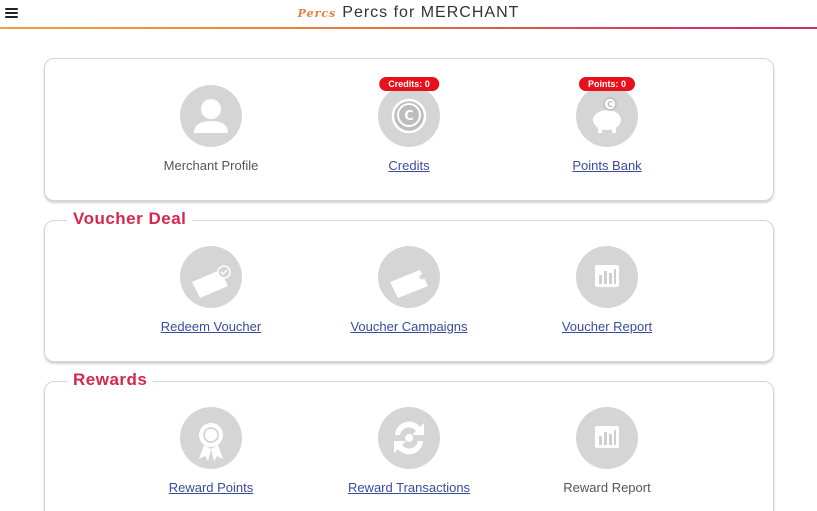 This screenshot has width=817, height=511. What do you see at coordinates (607, 487) in the screenshot?
I see `reward-report-label: Reward Report` at bounding box center [607, 487].